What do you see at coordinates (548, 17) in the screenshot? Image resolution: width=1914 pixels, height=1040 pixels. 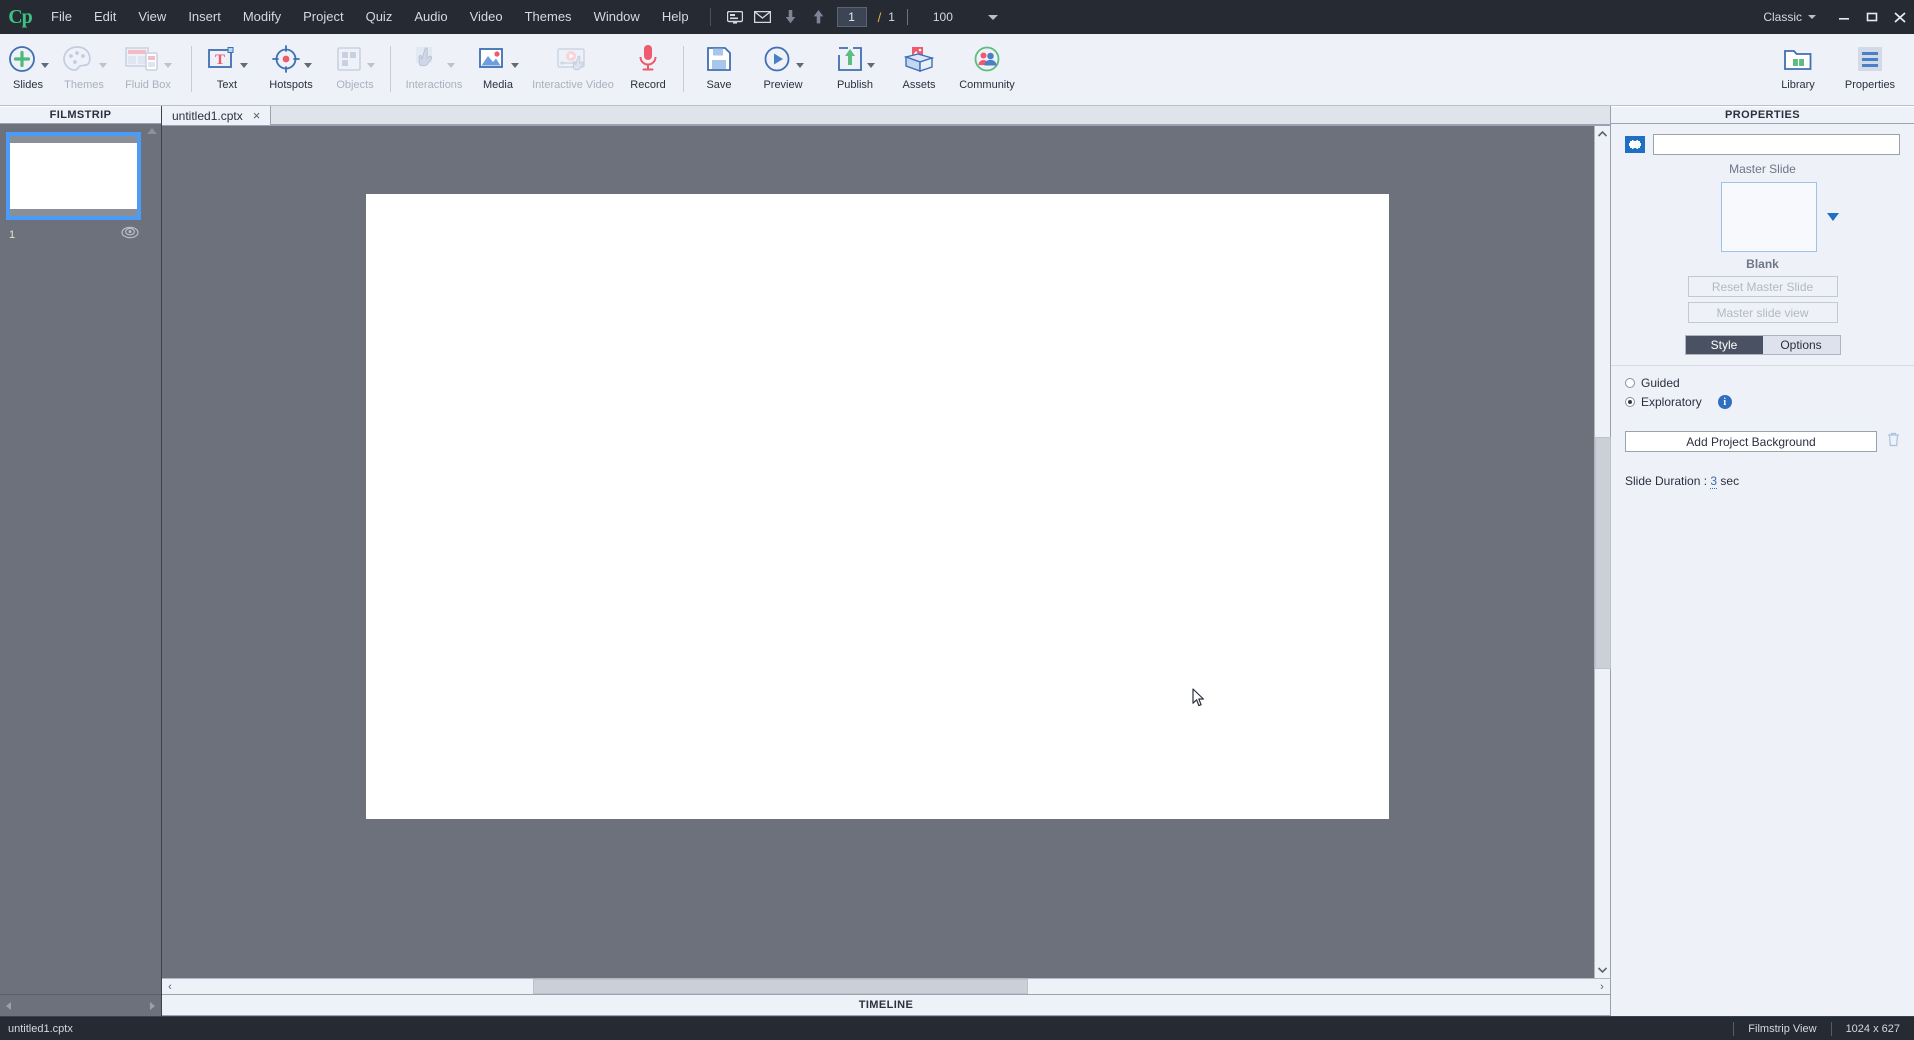 I see `menu-themes: Themes` at bounding box center [548, 17].